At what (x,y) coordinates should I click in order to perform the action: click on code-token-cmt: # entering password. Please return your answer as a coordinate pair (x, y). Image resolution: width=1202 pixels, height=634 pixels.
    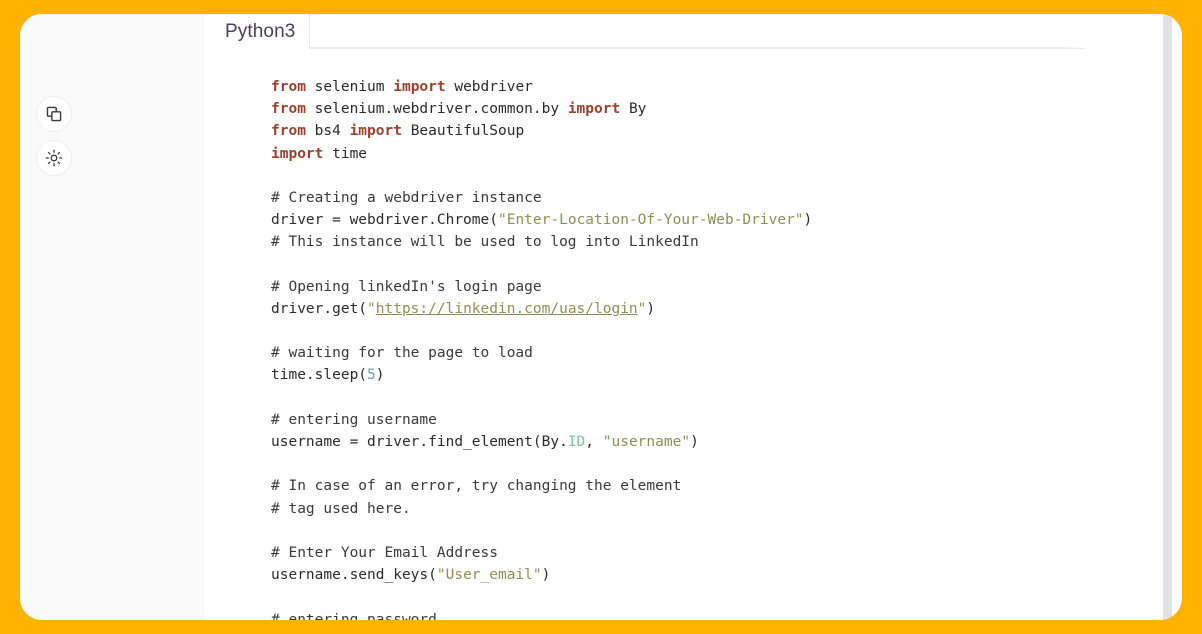
    Looking at the image, I should click on (354, 616).